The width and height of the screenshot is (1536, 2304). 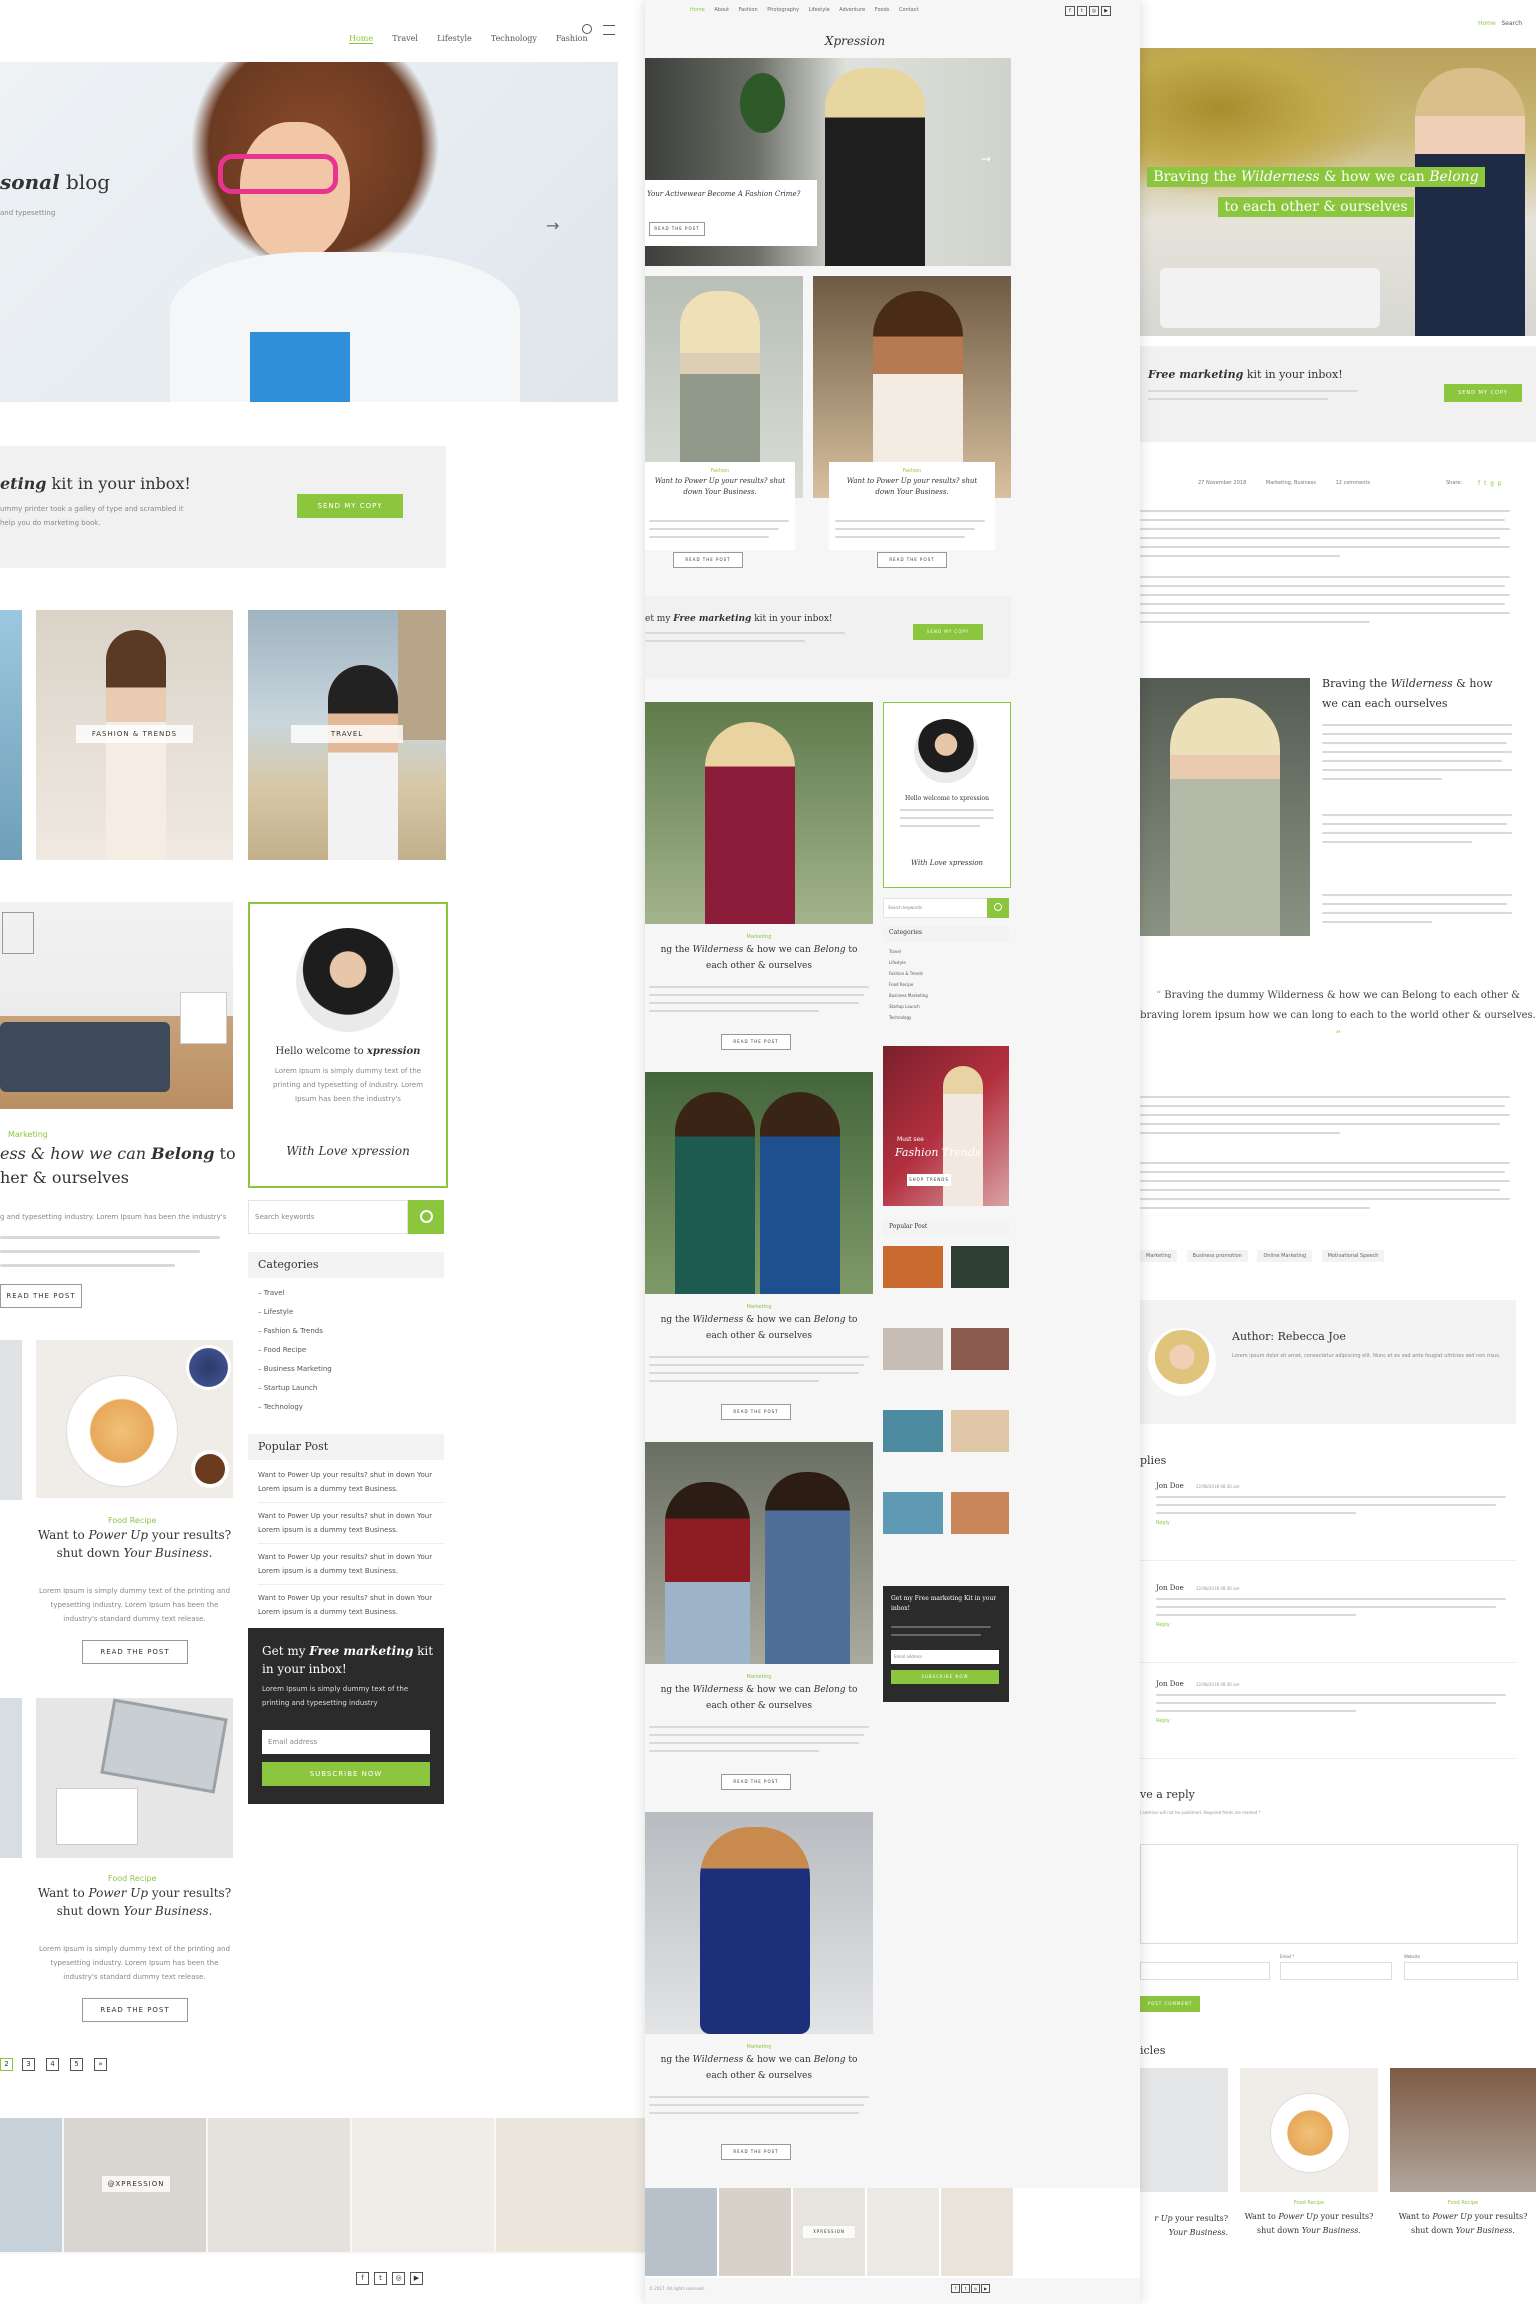 I want to click on post1-read-button: READ THE POST, so click(x=41, y=1296).